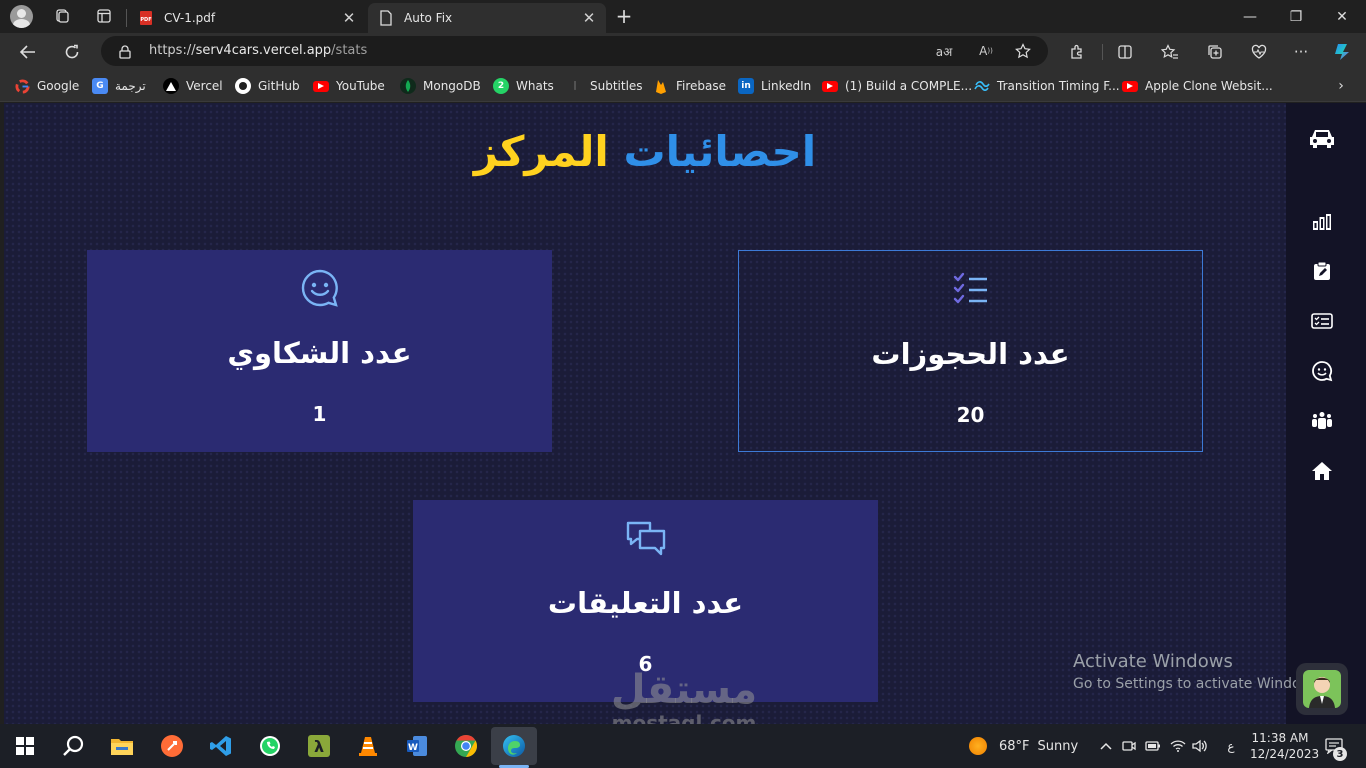 The image size is (1366, 768). I want to click on bookmark-linkedin: in LinkedIn, so click(774, 86).